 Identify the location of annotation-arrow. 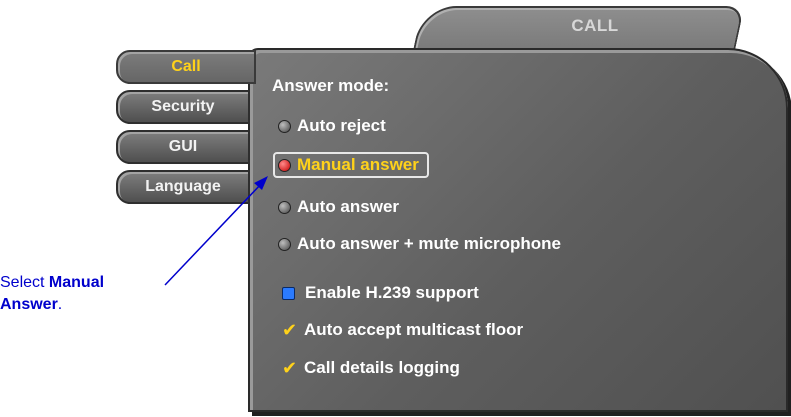
(216, 231).